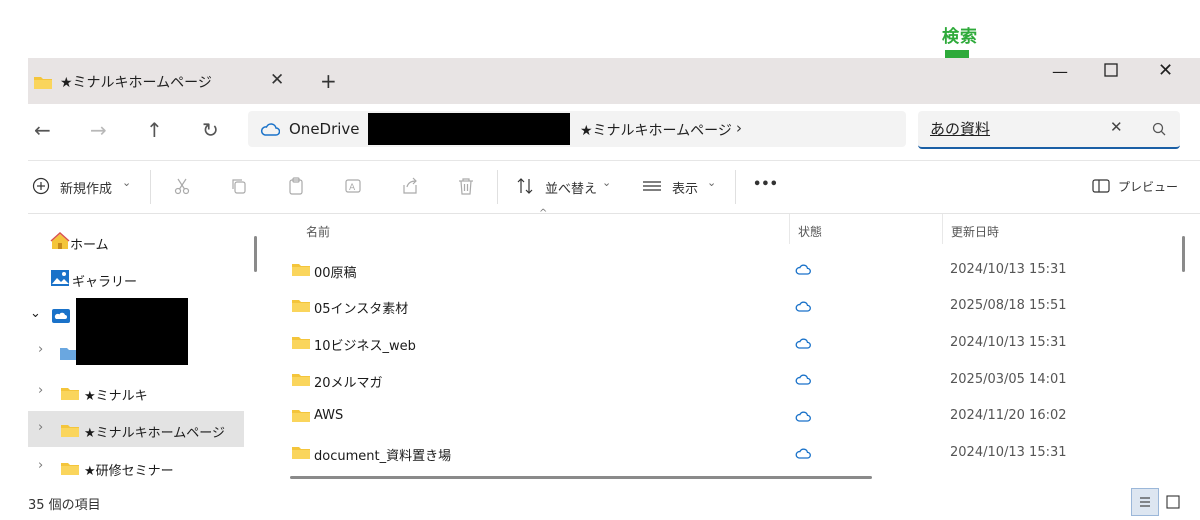 The image size is (1200, 520). I want to click on file-name: 05インスタ素材, so click(361, 307).